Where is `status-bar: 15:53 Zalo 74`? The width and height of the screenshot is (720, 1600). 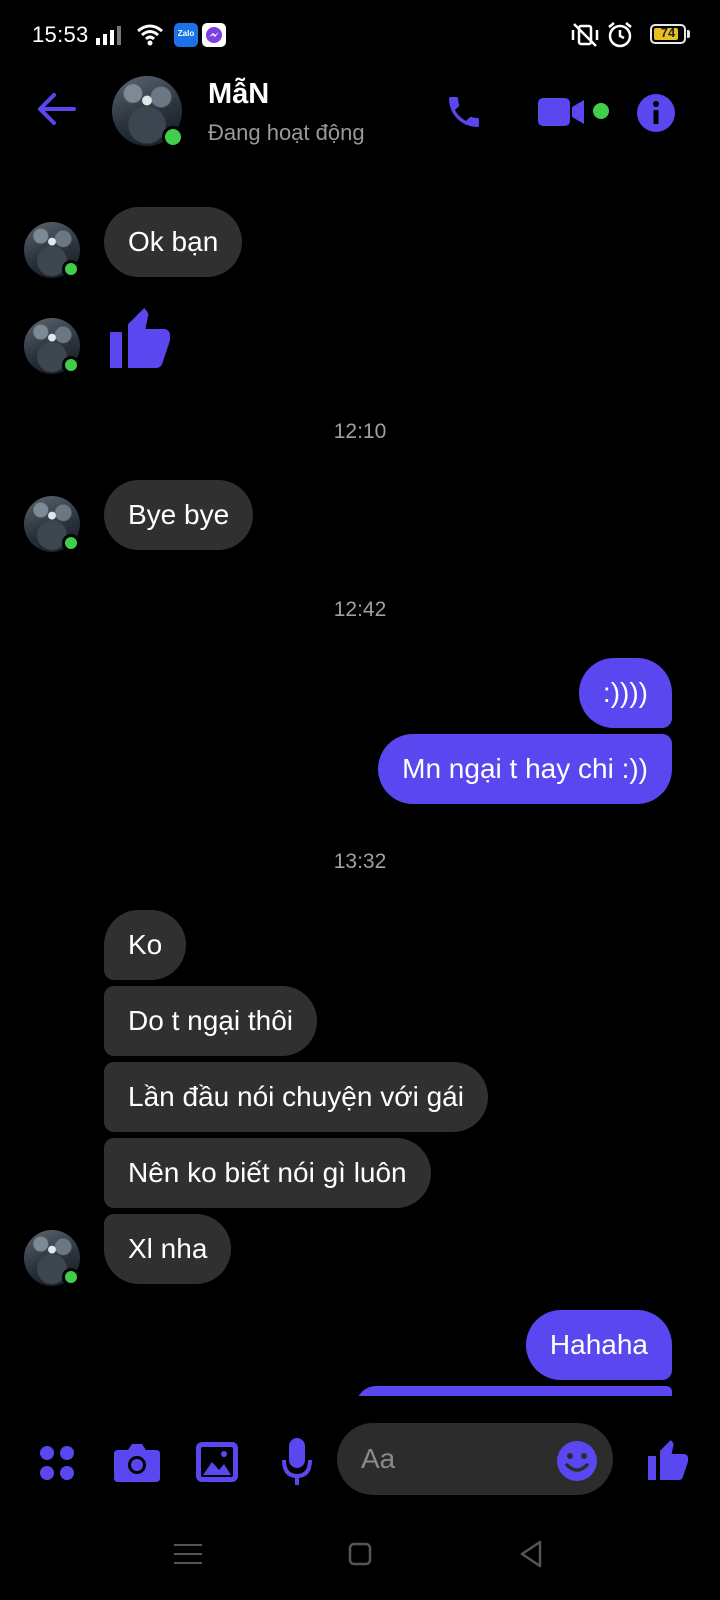 status-bar: 15:53 Zalo 74 is located at coordinates (360, 36).